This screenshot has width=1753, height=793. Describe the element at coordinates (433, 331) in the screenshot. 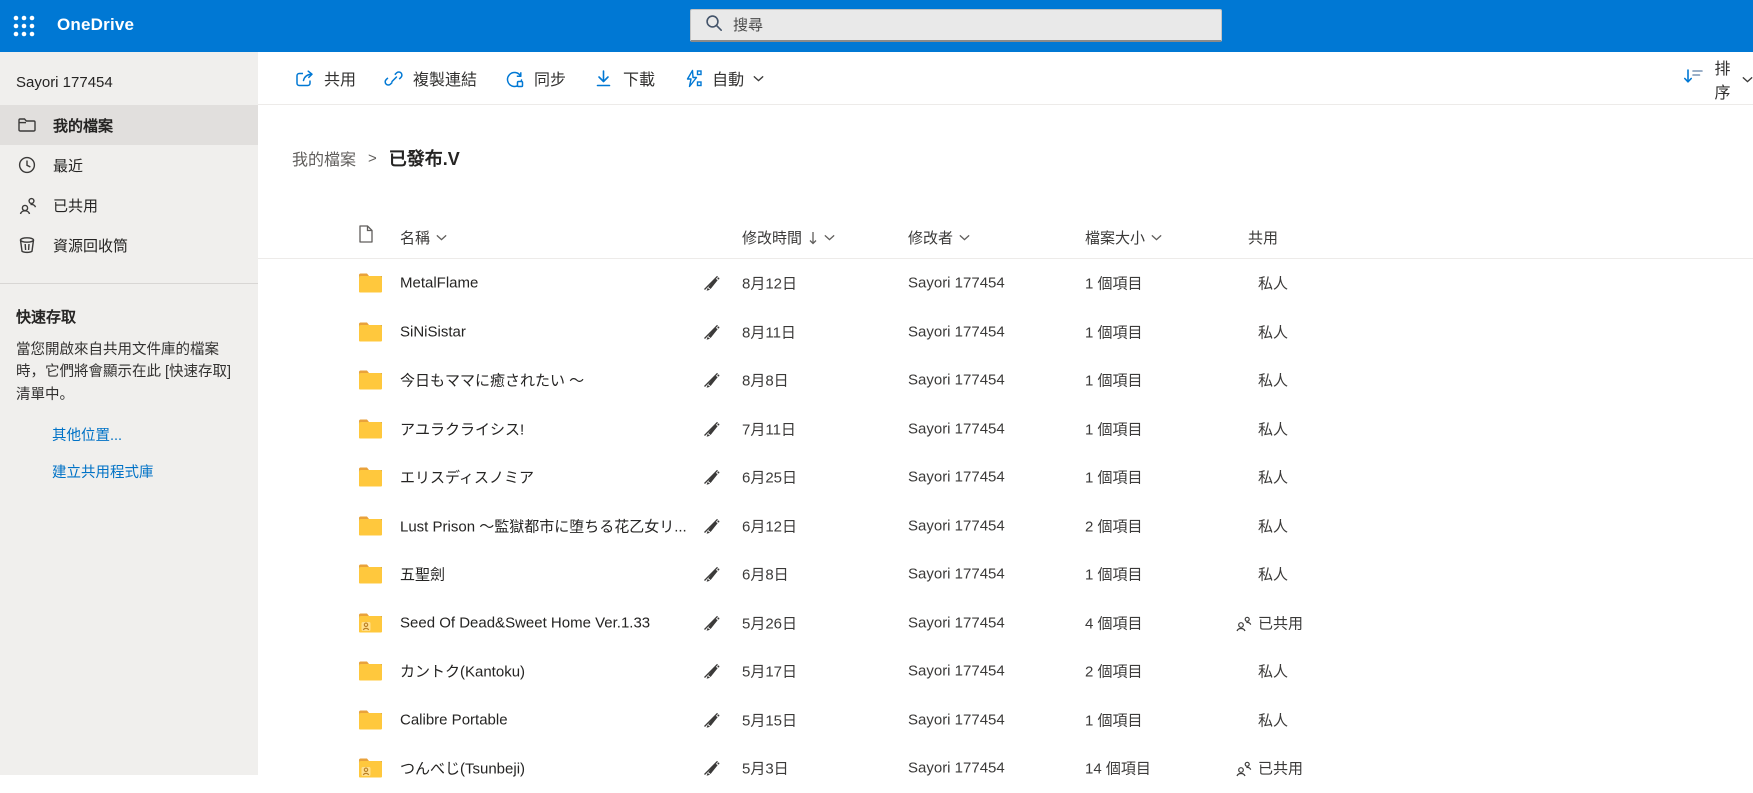

I see `file-name: SiNiSistar` at that location.